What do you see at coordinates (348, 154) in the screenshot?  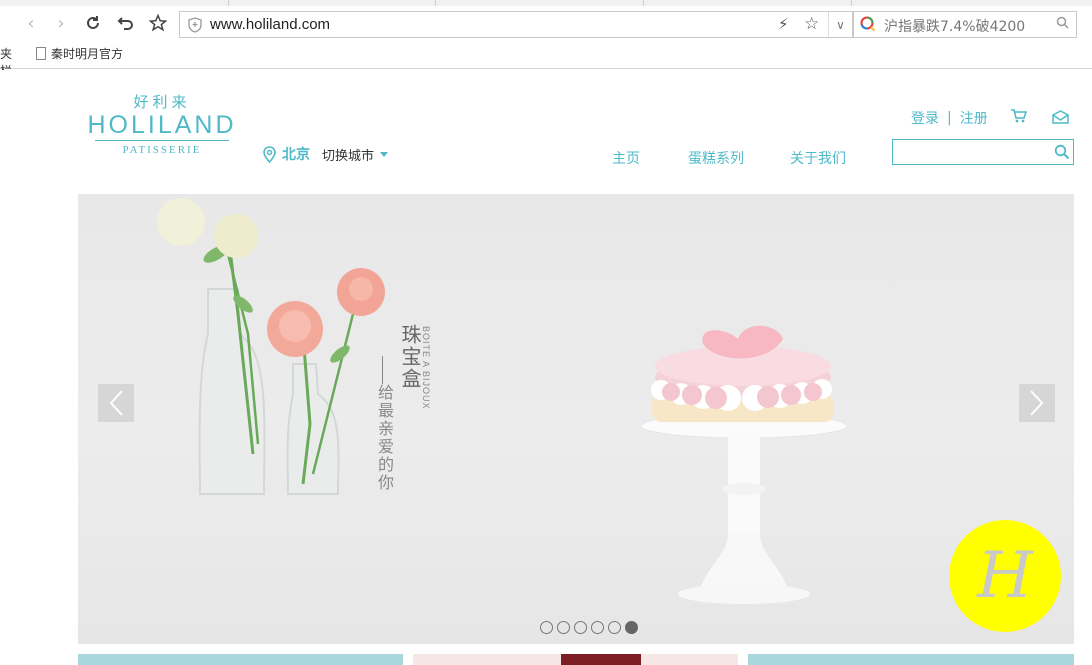 I see `switch-city-link: 切换城市` at bounding box center [348, 154].